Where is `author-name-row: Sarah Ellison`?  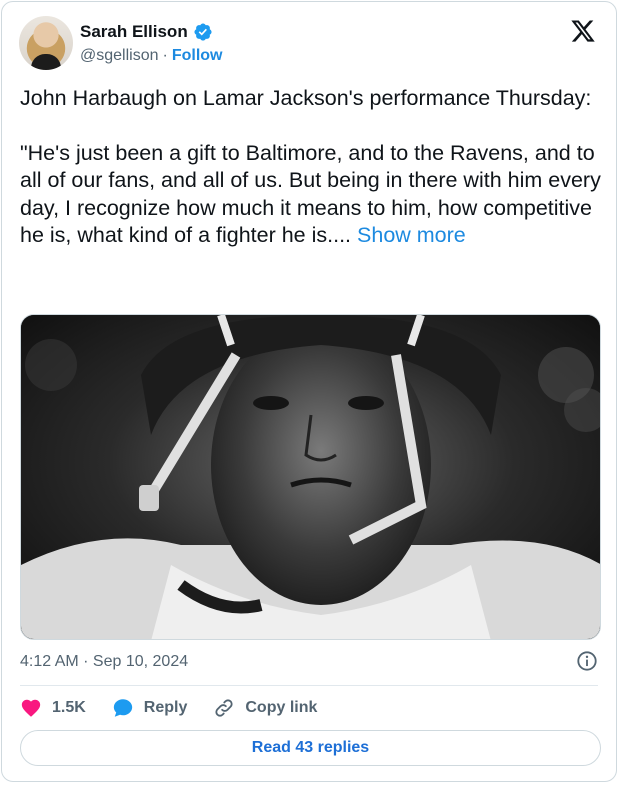
author-name-row: Sarah Ellison is located at coordinates (146, 32).